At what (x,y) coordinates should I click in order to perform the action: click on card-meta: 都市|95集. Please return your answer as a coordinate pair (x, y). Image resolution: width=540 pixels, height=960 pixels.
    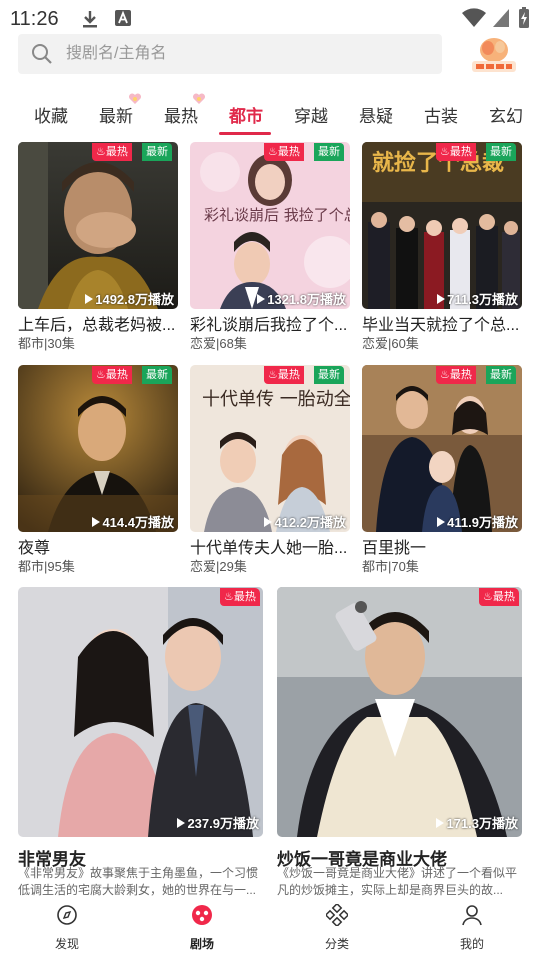
    Looking at the image, I should click on (46, 566).